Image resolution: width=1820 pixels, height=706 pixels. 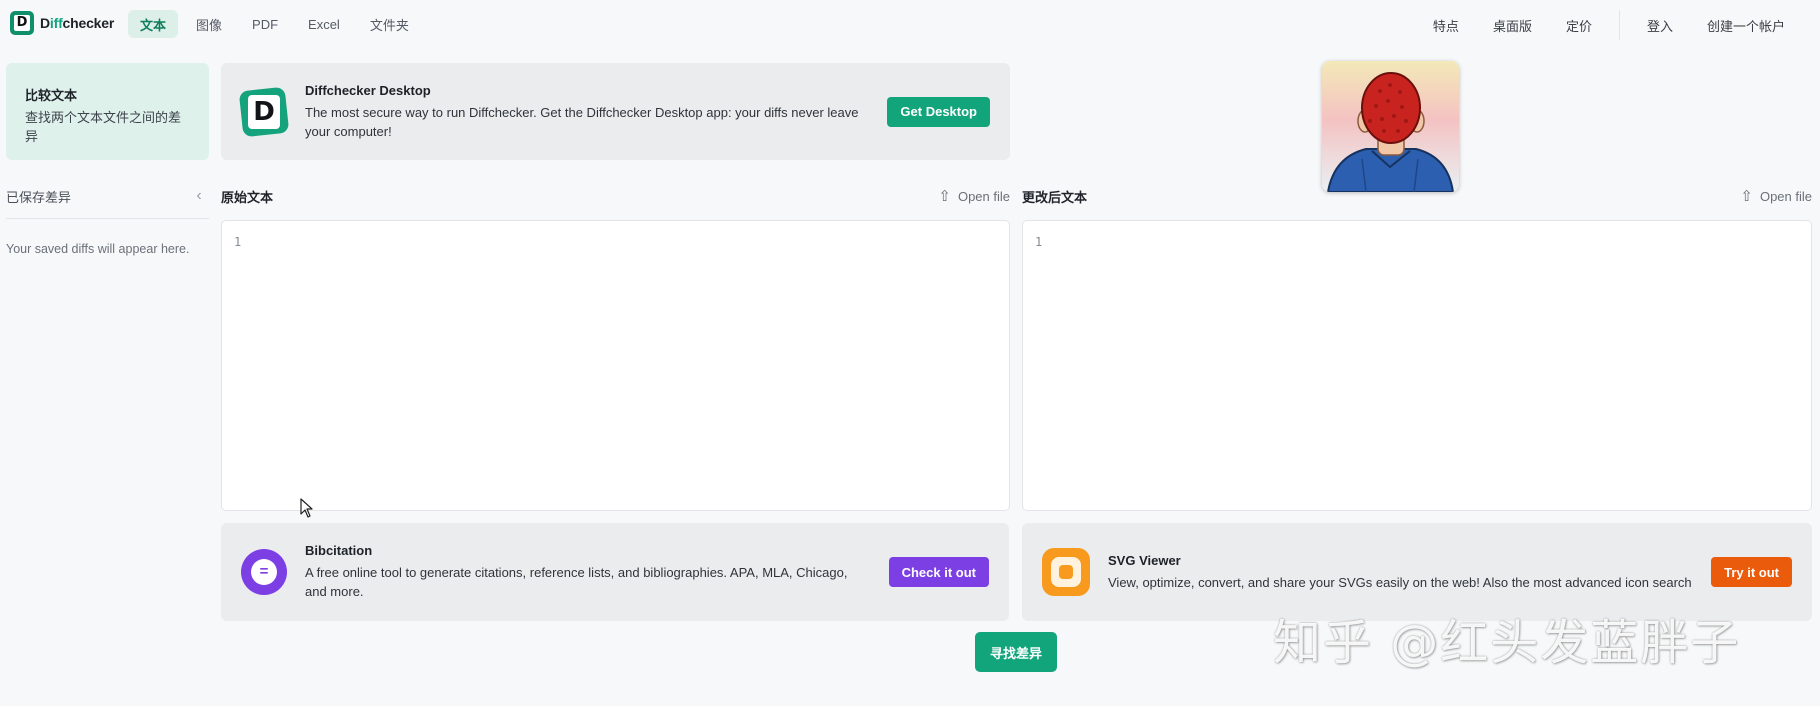 I want to click on tab-folder: 文件夹, so click(x=389, y=24).